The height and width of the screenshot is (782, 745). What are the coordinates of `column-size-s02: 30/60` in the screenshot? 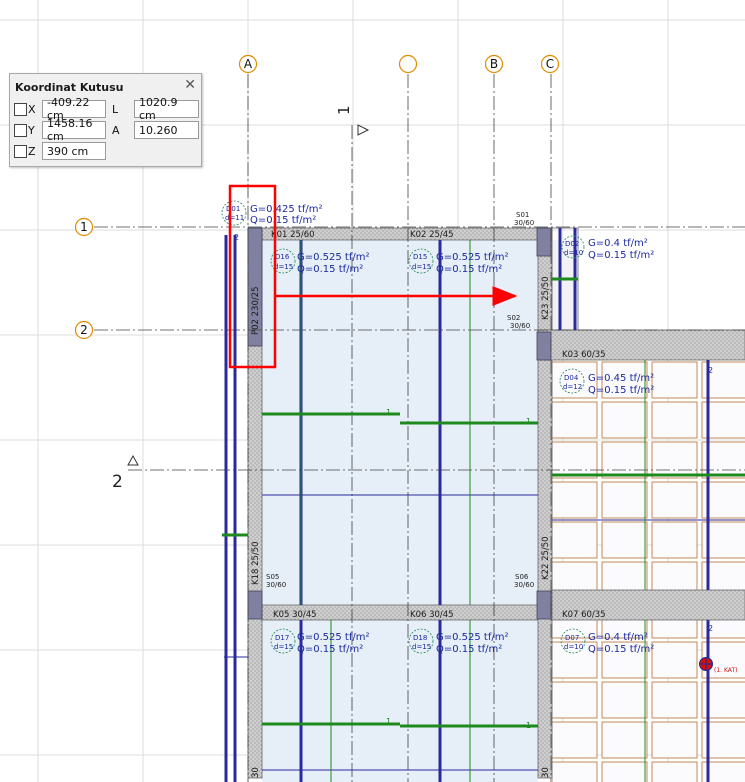 It's located at (520, 326).